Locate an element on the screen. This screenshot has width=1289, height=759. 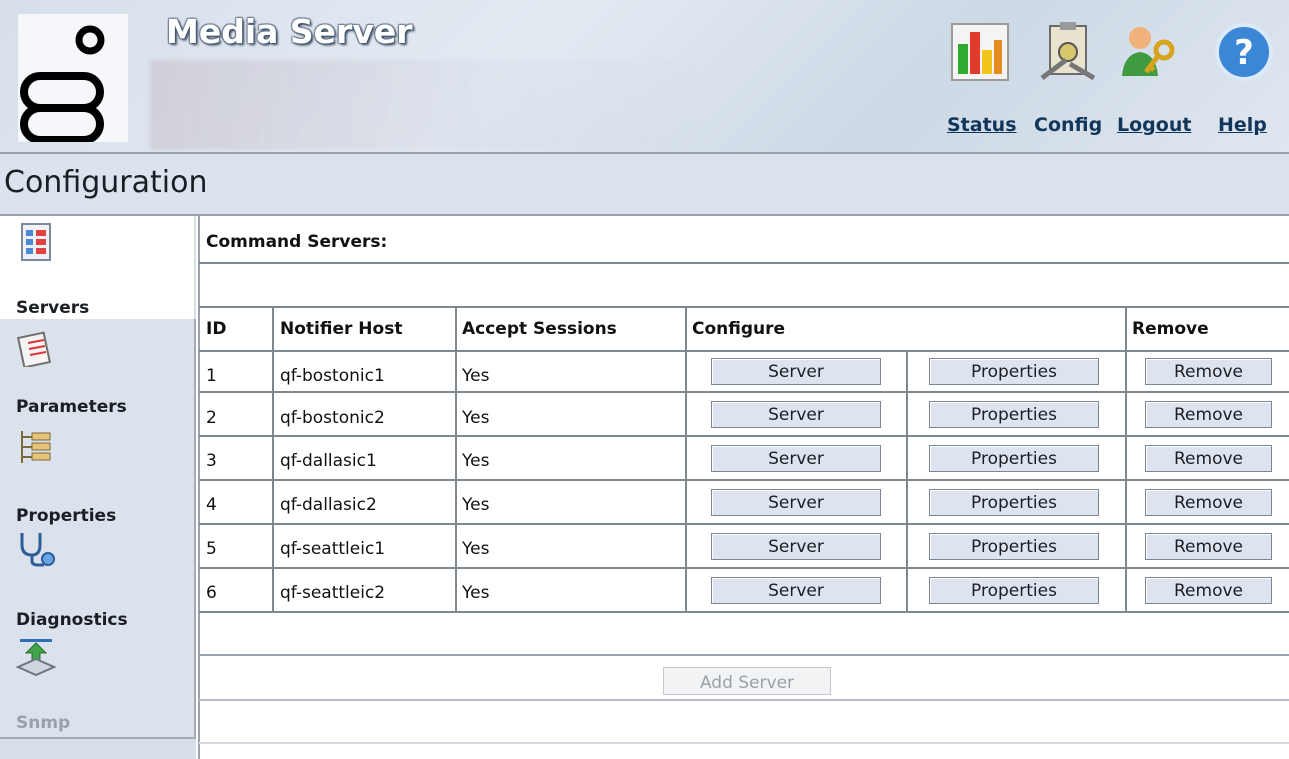
sidebar-item-parameters: Parameters is located at coordinates (98, 372).